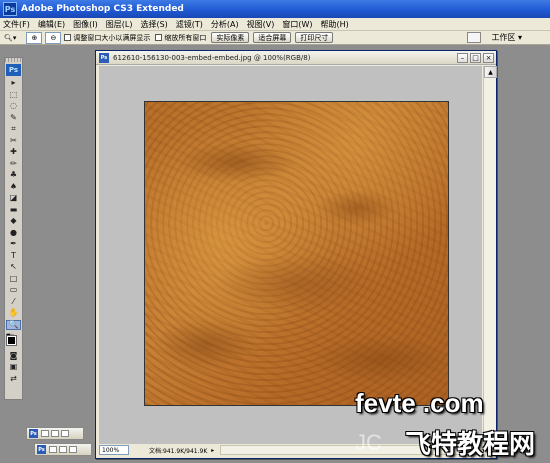  I want to click on ps-logo: Ps, so click(13, 70).